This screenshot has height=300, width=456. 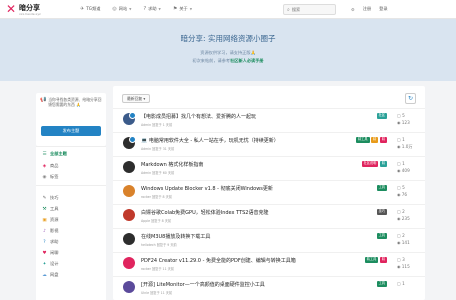 I want to click on sidebar-card: 📢 当你寻找各类资源、给暗分享回馈您需要的东西 🙏 发布主题, so click(x=71, y=119).